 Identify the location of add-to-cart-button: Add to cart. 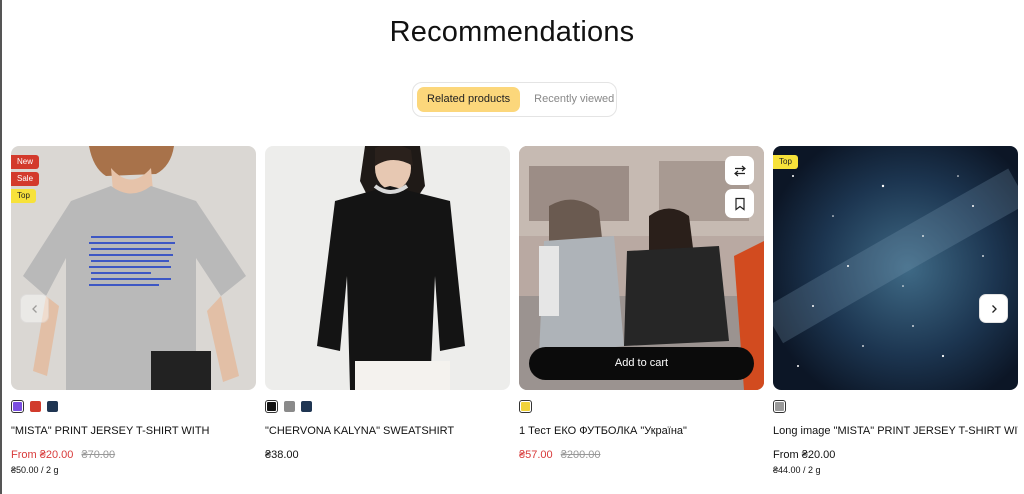
(641, 363).